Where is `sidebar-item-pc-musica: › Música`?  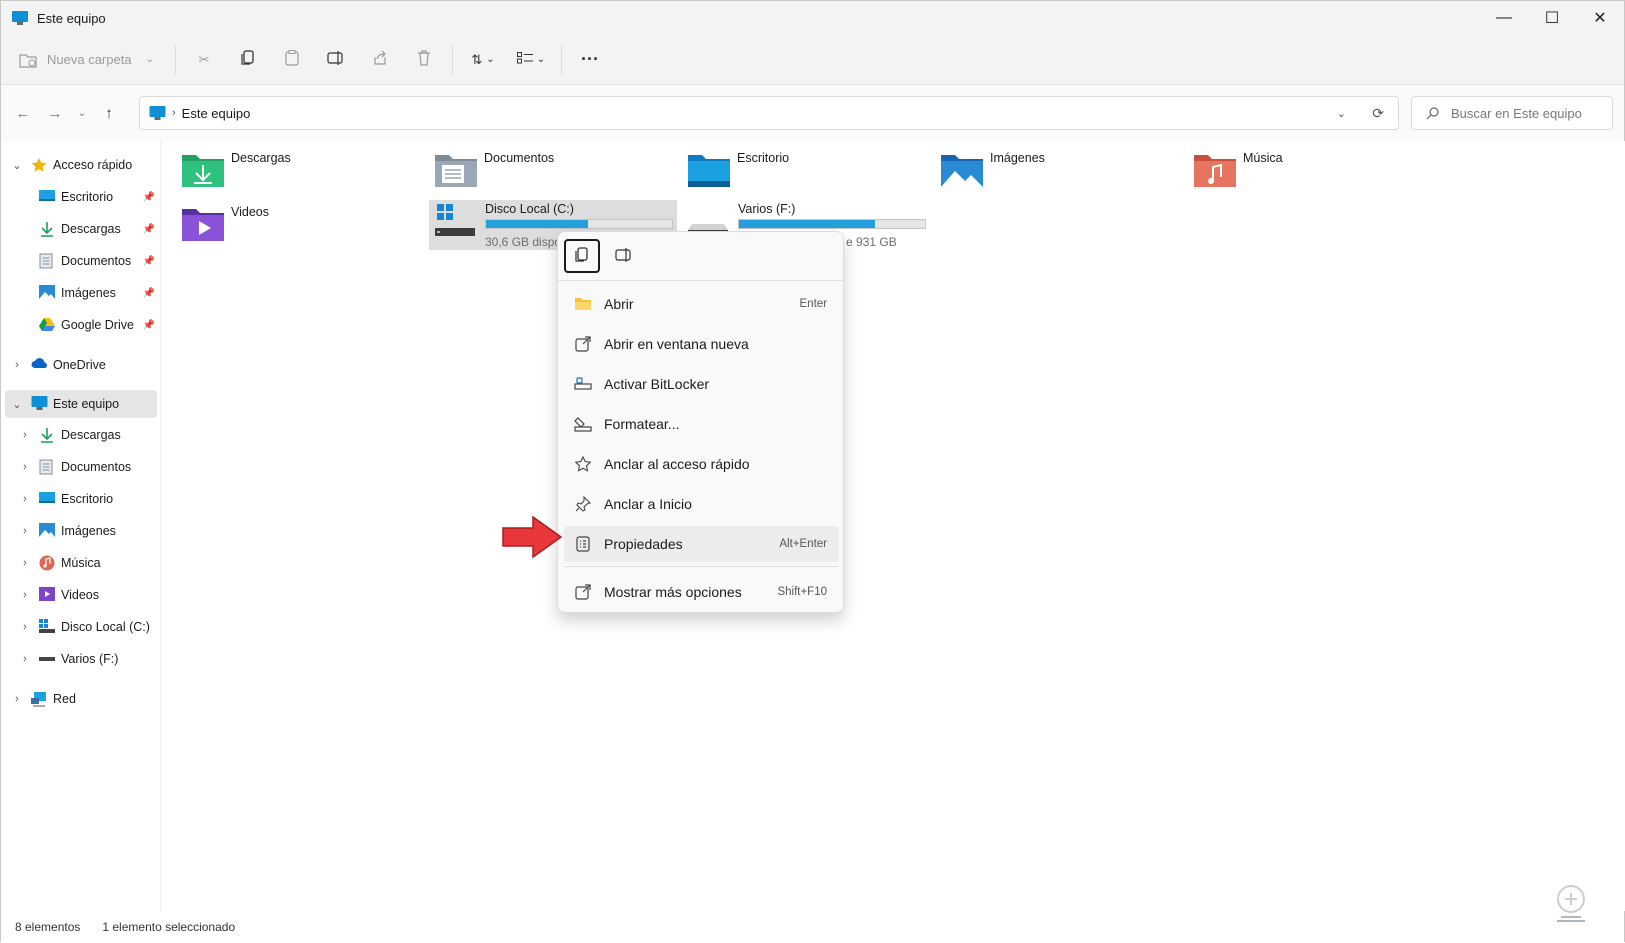 sidebar-item-pc-musica: › Música is located at coordinates (87, 563).